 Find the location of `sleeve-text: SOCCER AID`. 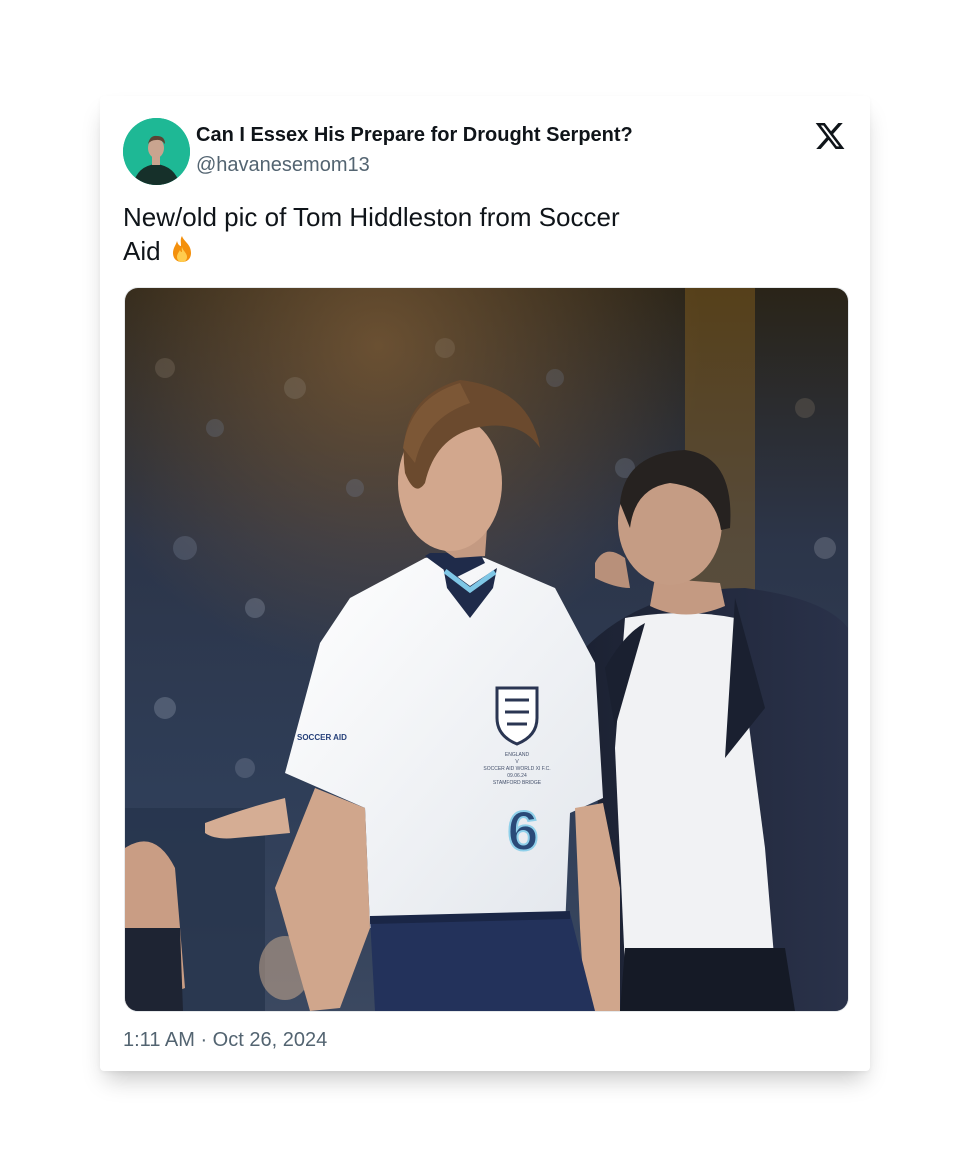

sleeve-text: SOCCER AID is located at coordinates (322, 737).